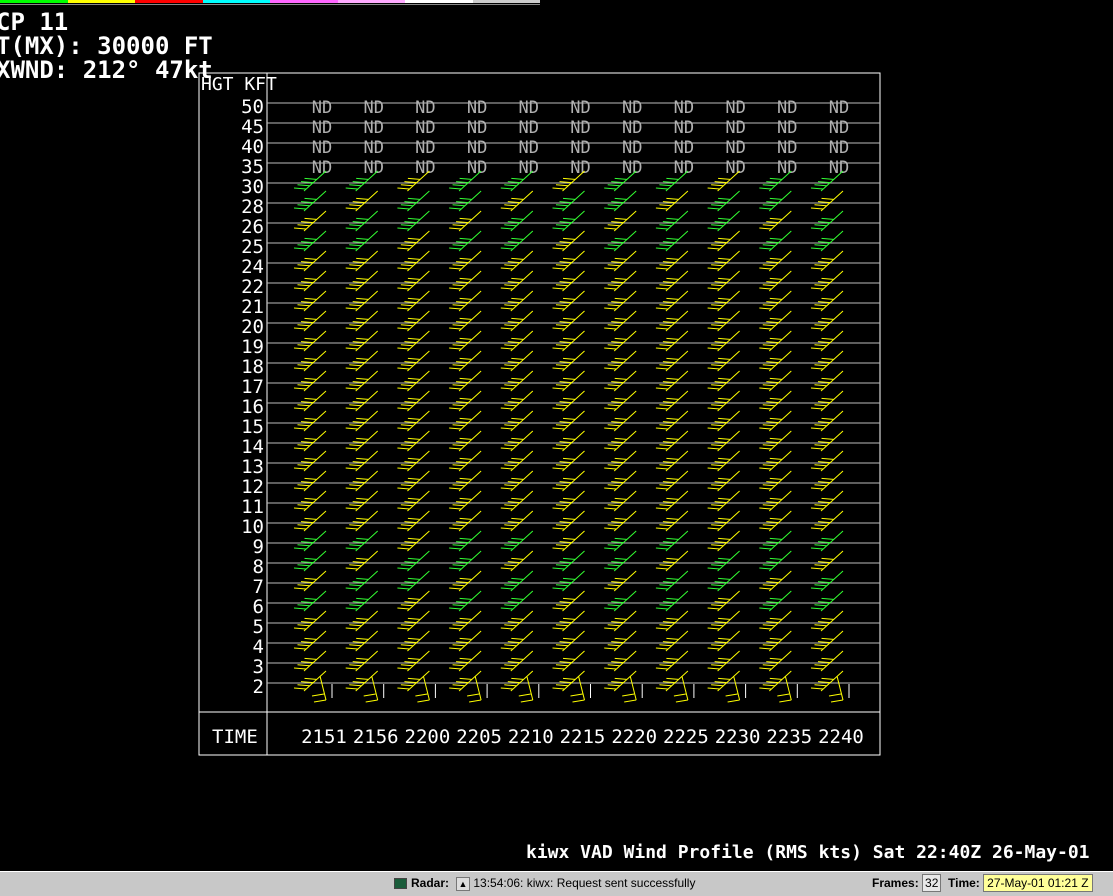 The height and width of the screenshot is (896, 1113). What do you see at coordinates (239, 84) in the screenshot?
I see `y-axis-label: HGT KFT` at bounding box center [239, 84].